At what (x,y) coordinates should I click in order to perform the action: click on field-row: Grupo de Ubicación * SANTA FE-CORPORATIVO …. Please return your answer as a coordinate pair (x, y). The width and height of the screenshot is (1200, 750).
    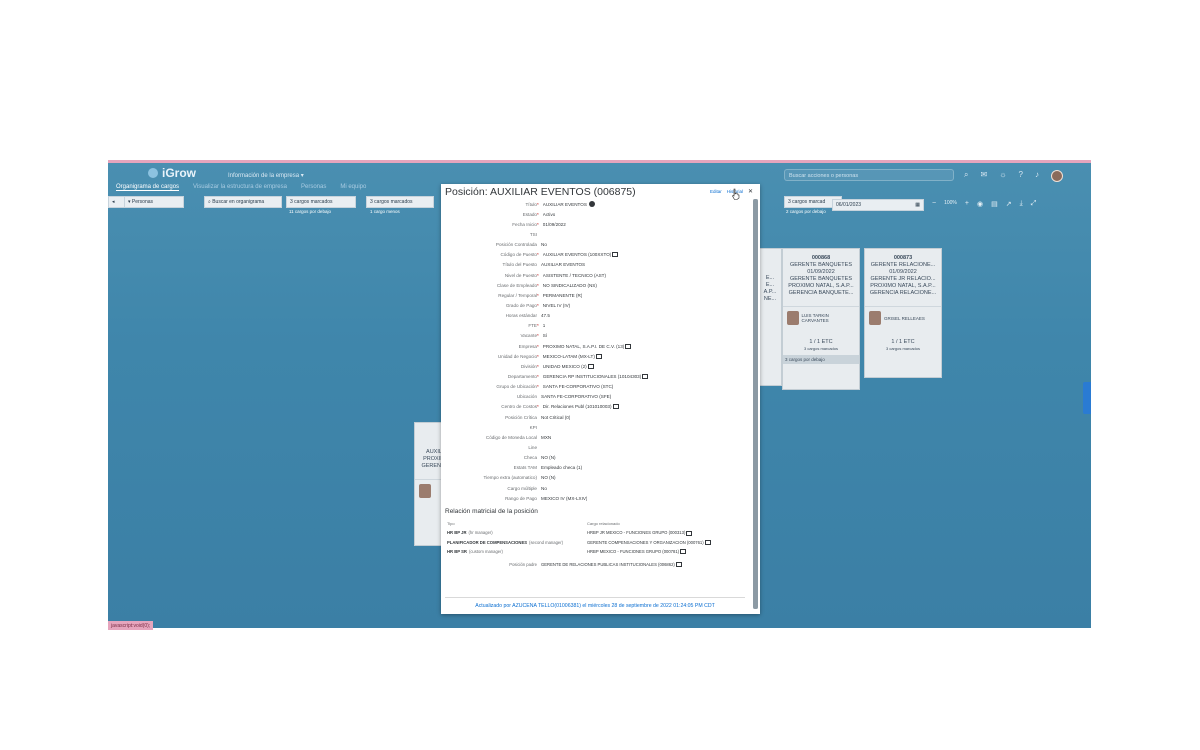
    Looking at the image, I should click on (596, 387).